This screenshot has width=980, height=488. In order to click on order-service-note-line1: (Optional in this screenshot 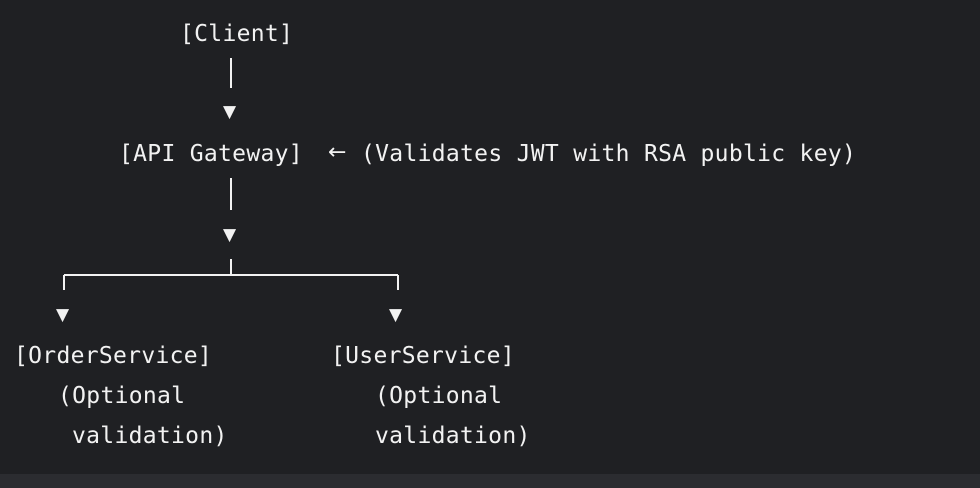, I will do `click(122, 396)`.